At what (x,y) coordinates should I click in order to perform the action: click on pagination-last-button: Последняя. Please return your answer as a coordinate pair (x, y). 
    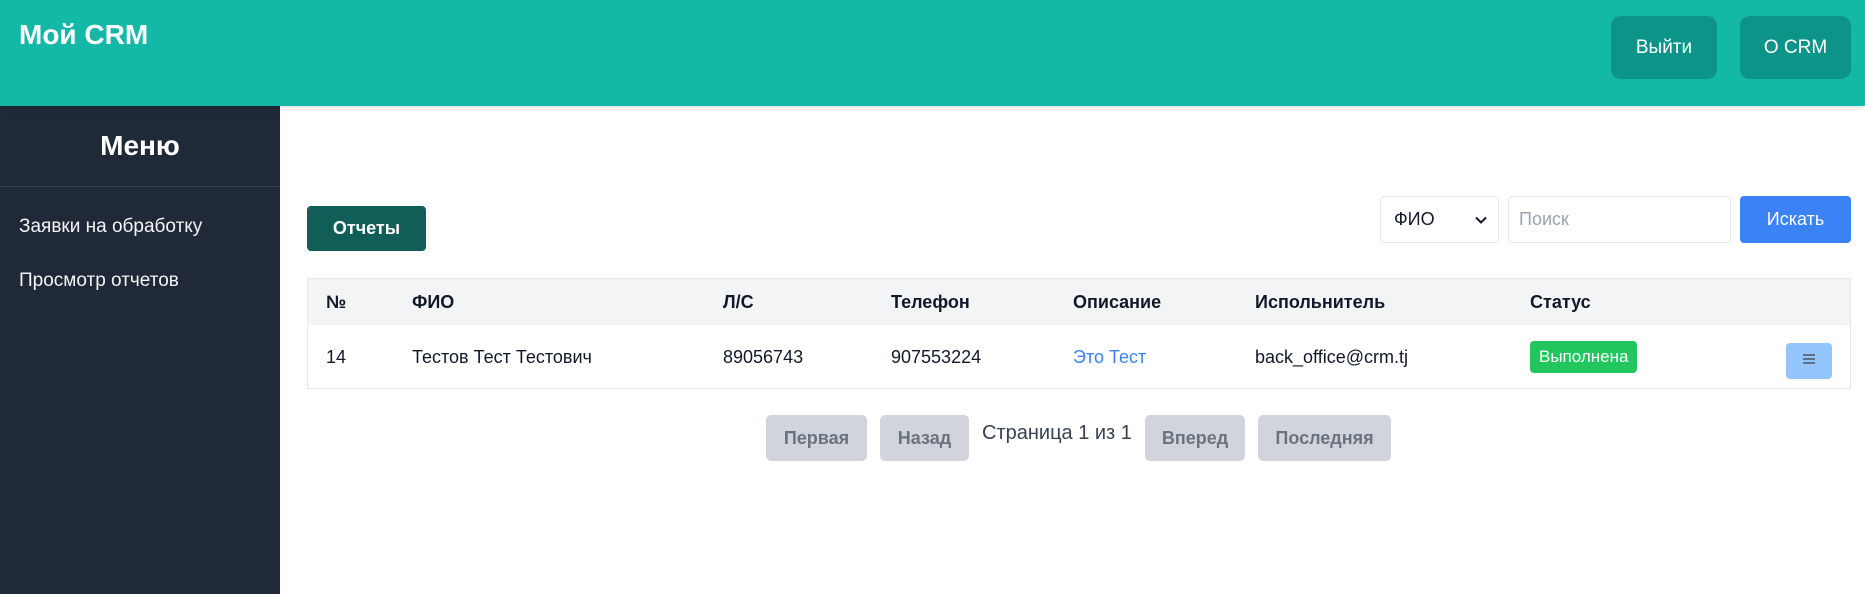
    Looking at the image, I should click on (1324, 438).